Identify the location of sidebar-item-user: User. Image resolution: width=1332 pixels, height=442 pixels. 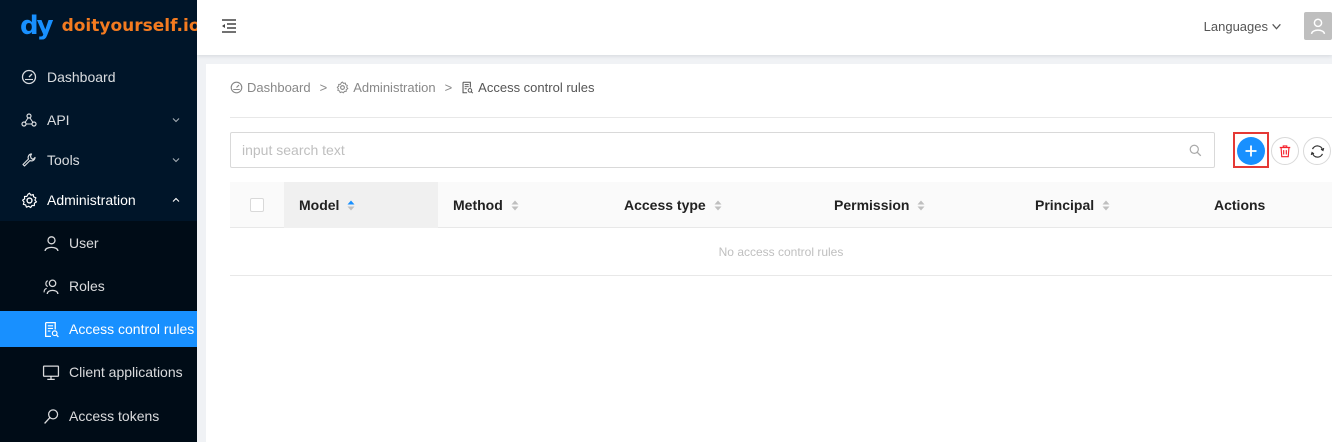
(98, 243).